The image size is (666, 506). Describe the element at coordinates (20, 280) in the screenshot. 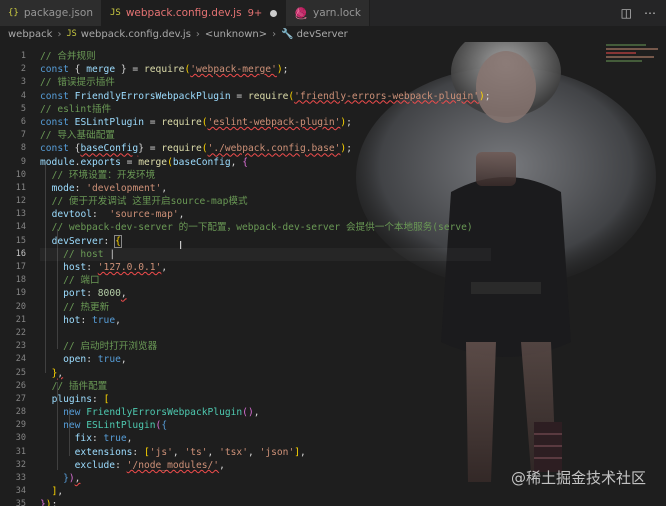

I see `line-number: 18` at that location.